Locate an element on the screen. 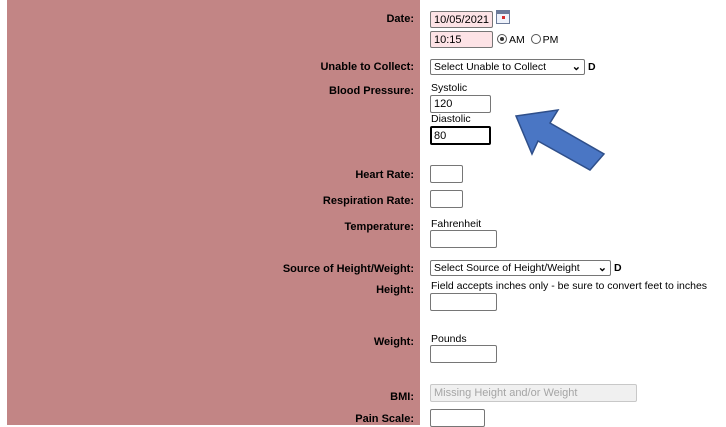 The height and width of the screenshot is (427, 726). systolic-label: Systolic is located at coordinates (449, 88).